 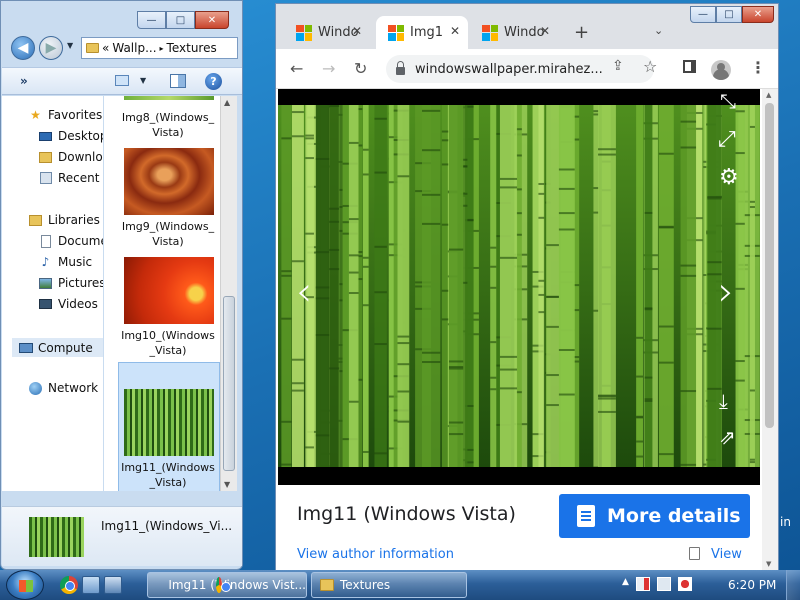 What do you see at coordinates (64, 220) in the screenshot?
I see `nav-libraries: Libraries` at bounding box center [64, 220].